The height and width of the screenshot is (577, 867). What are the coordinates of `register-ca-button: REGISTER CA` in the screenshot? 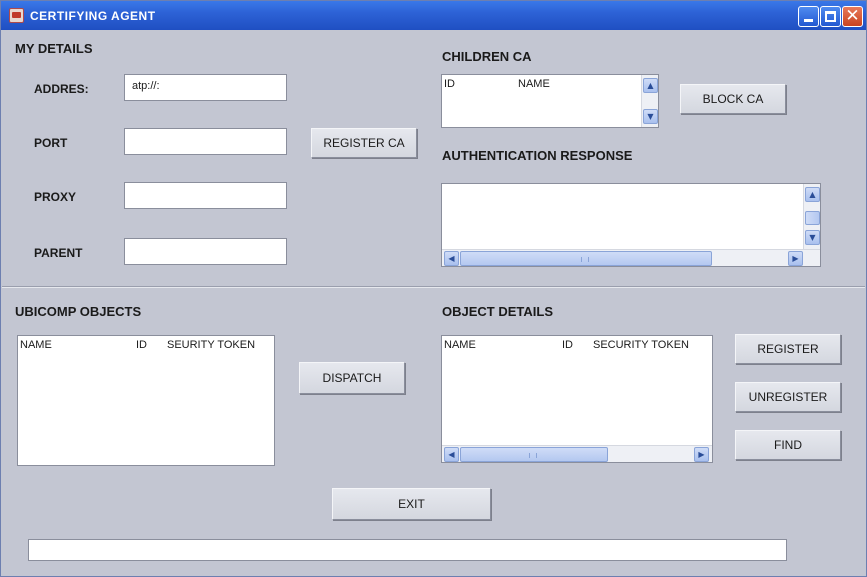 It's located at (364, 143).